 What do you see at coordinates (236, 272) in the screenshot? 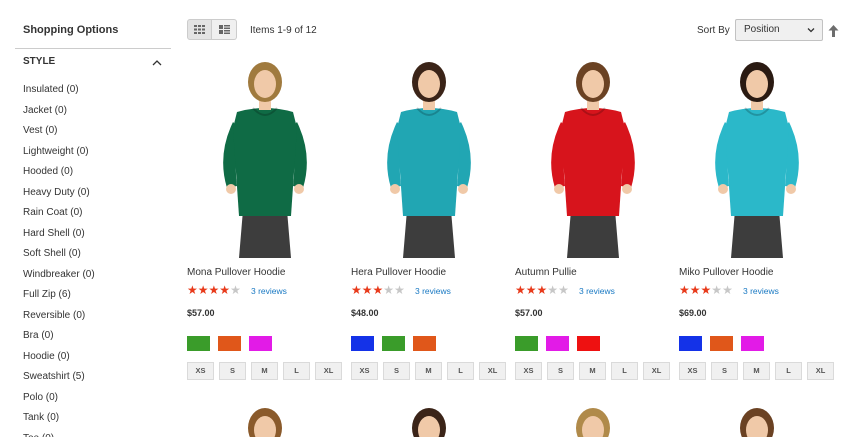
I see `product-name-link: Mona Pullover Hoodie` at bounding box center [236, 272].